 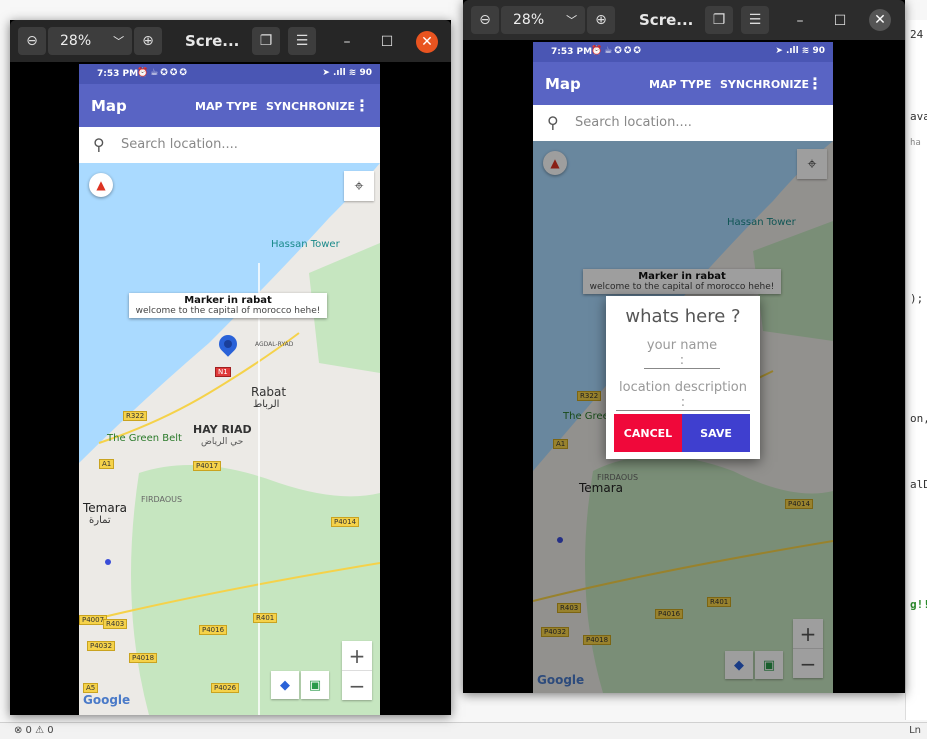 I want to click on city-label: Rabat, so click(x=269, y=392).